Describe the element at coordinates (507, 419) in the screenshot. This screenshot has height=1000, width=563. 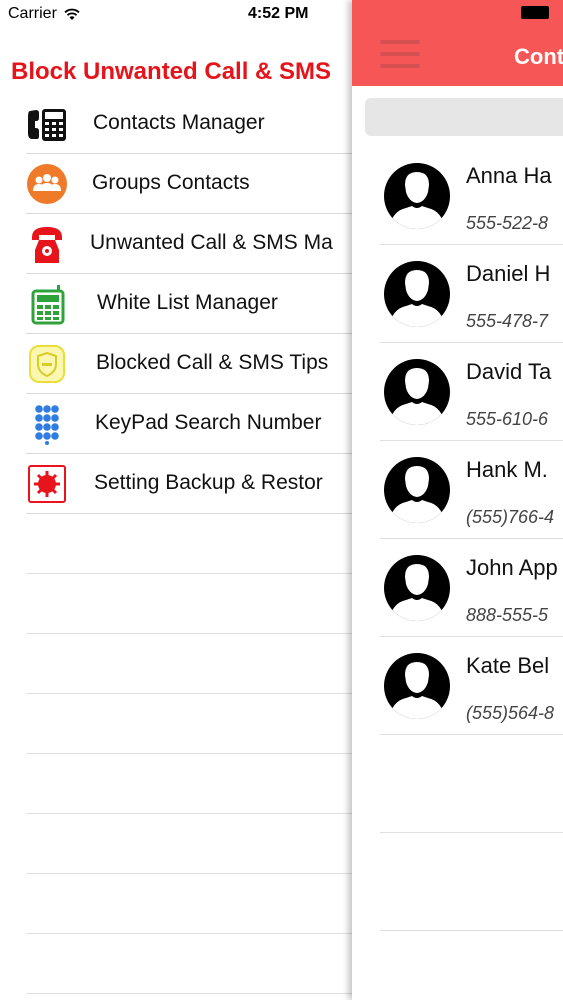
I see `contact-phone: 555-610-6` at that location.